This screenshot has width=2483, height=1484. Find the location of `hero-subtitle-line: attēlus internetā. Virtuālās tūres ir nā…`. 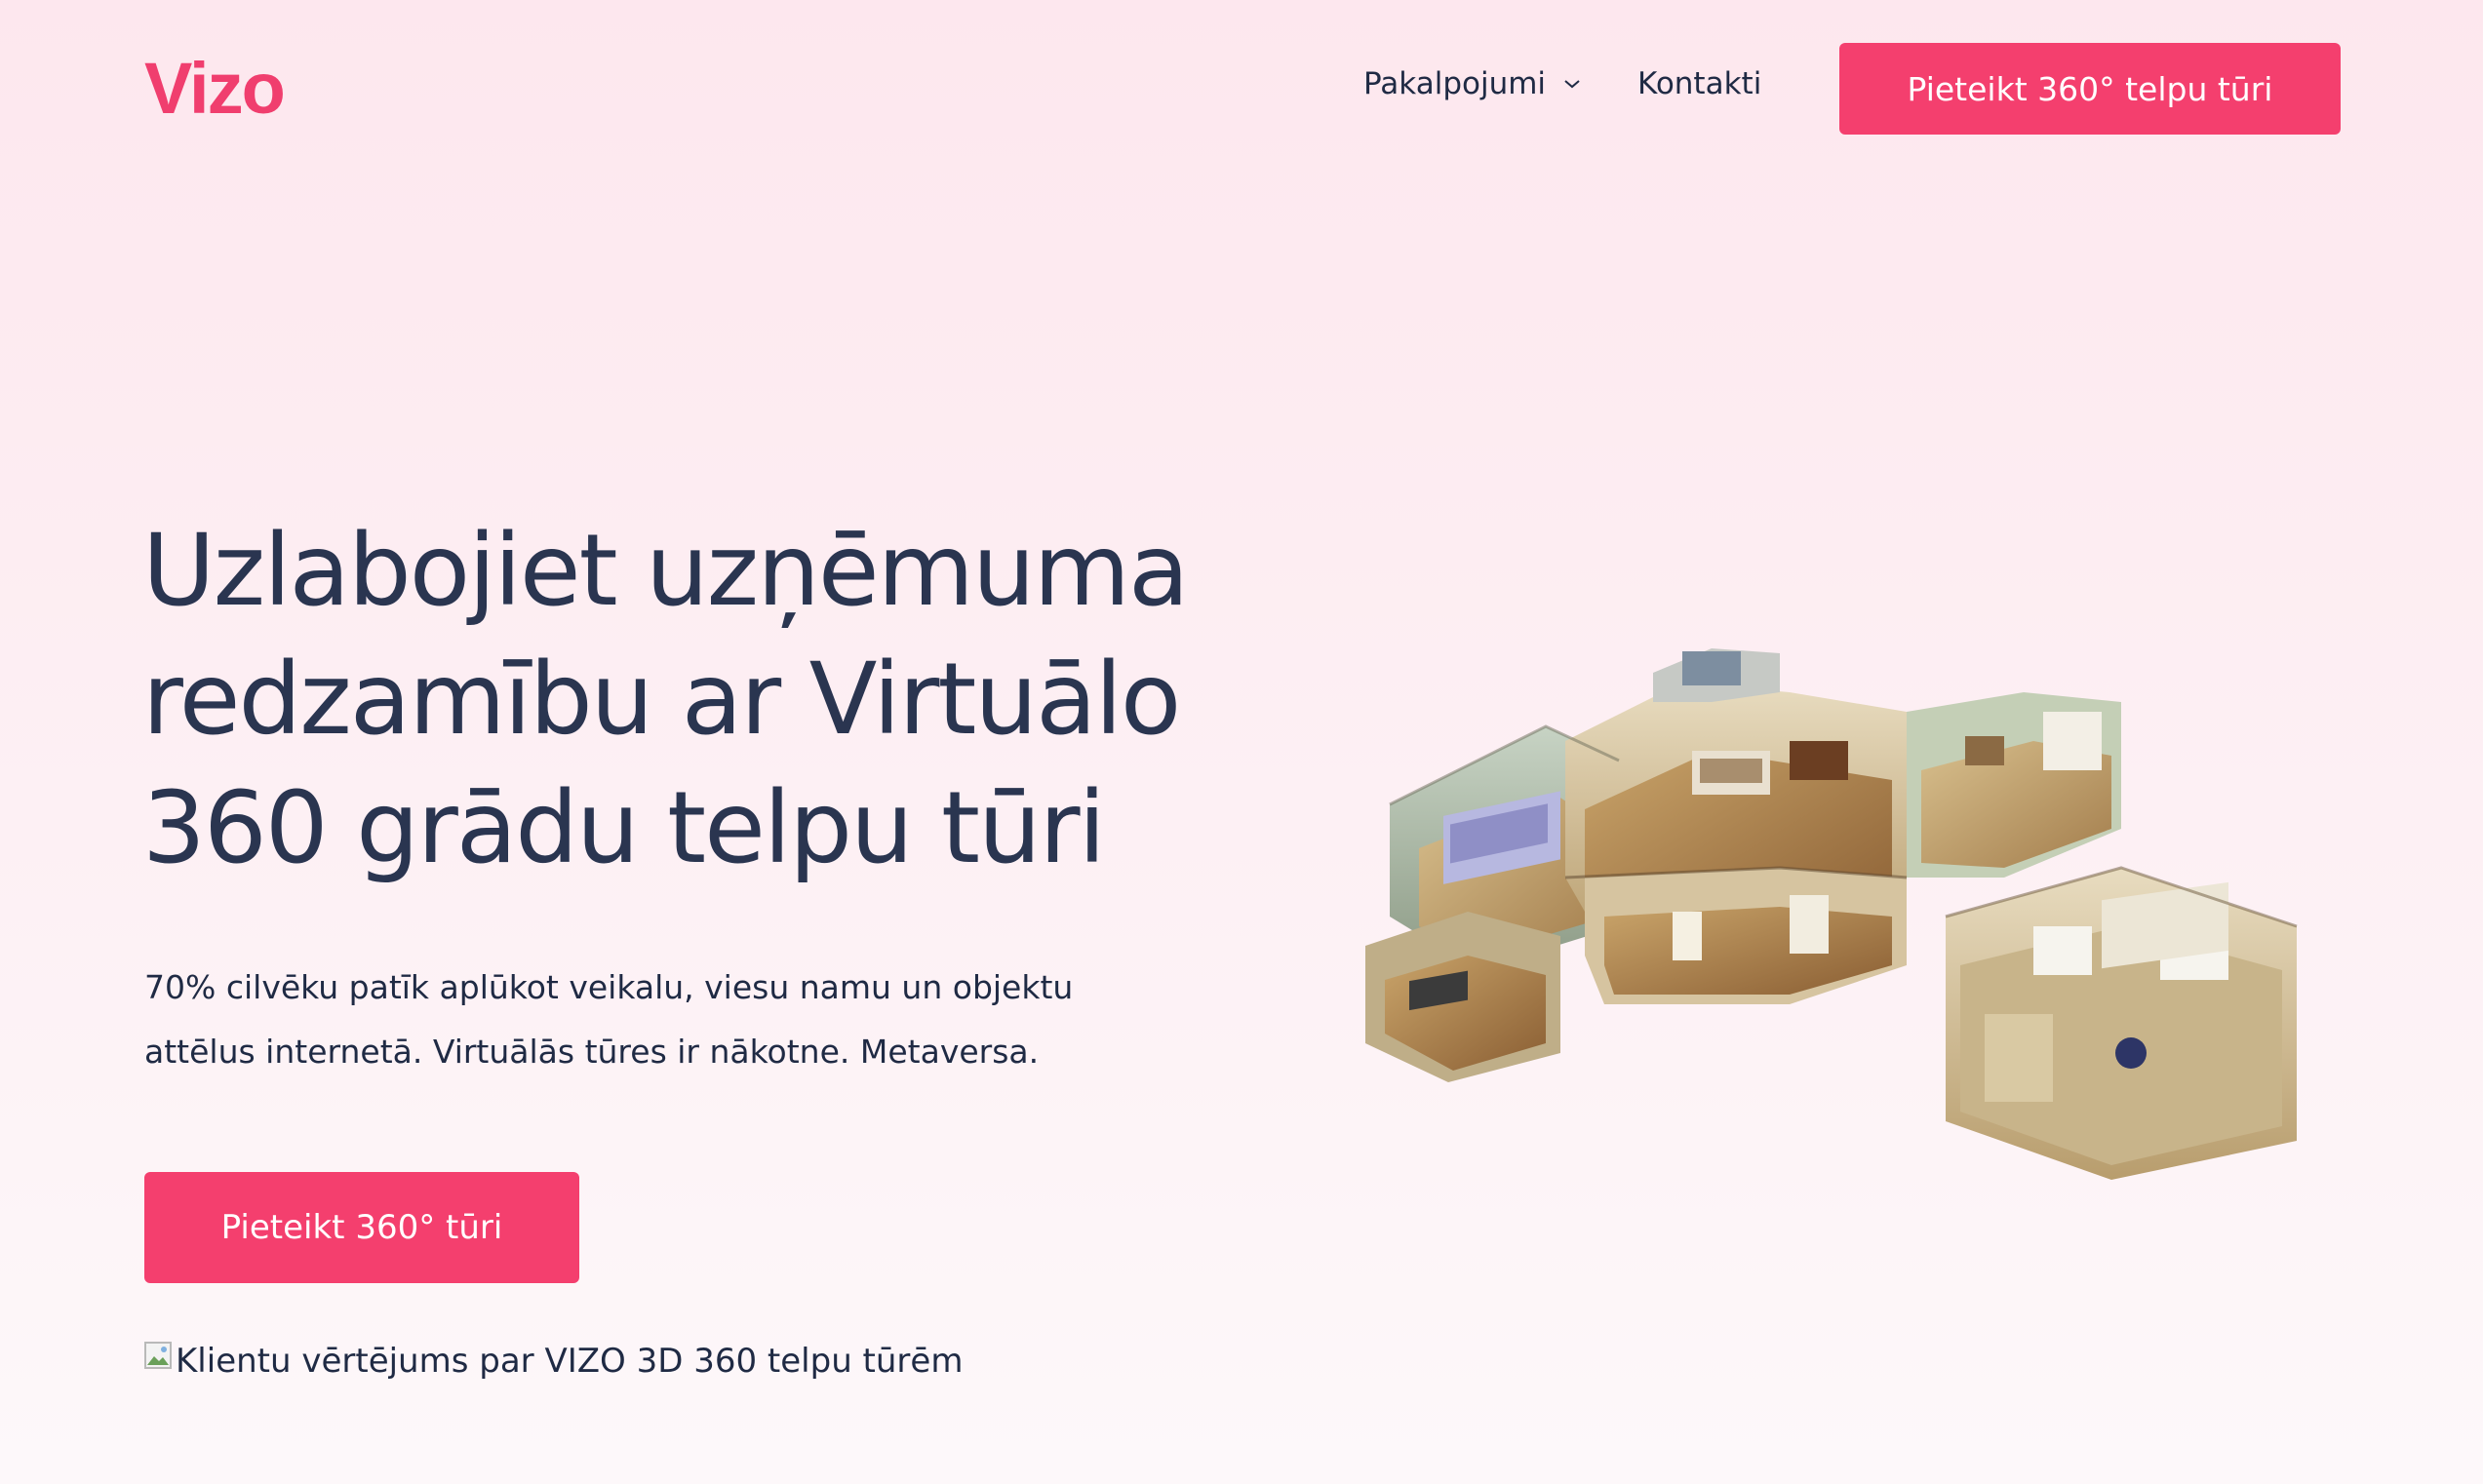

hero-subtitle-line: attēlus internetā. Virtuālās tūres ir nā… is located at coordinates (592, 1052).